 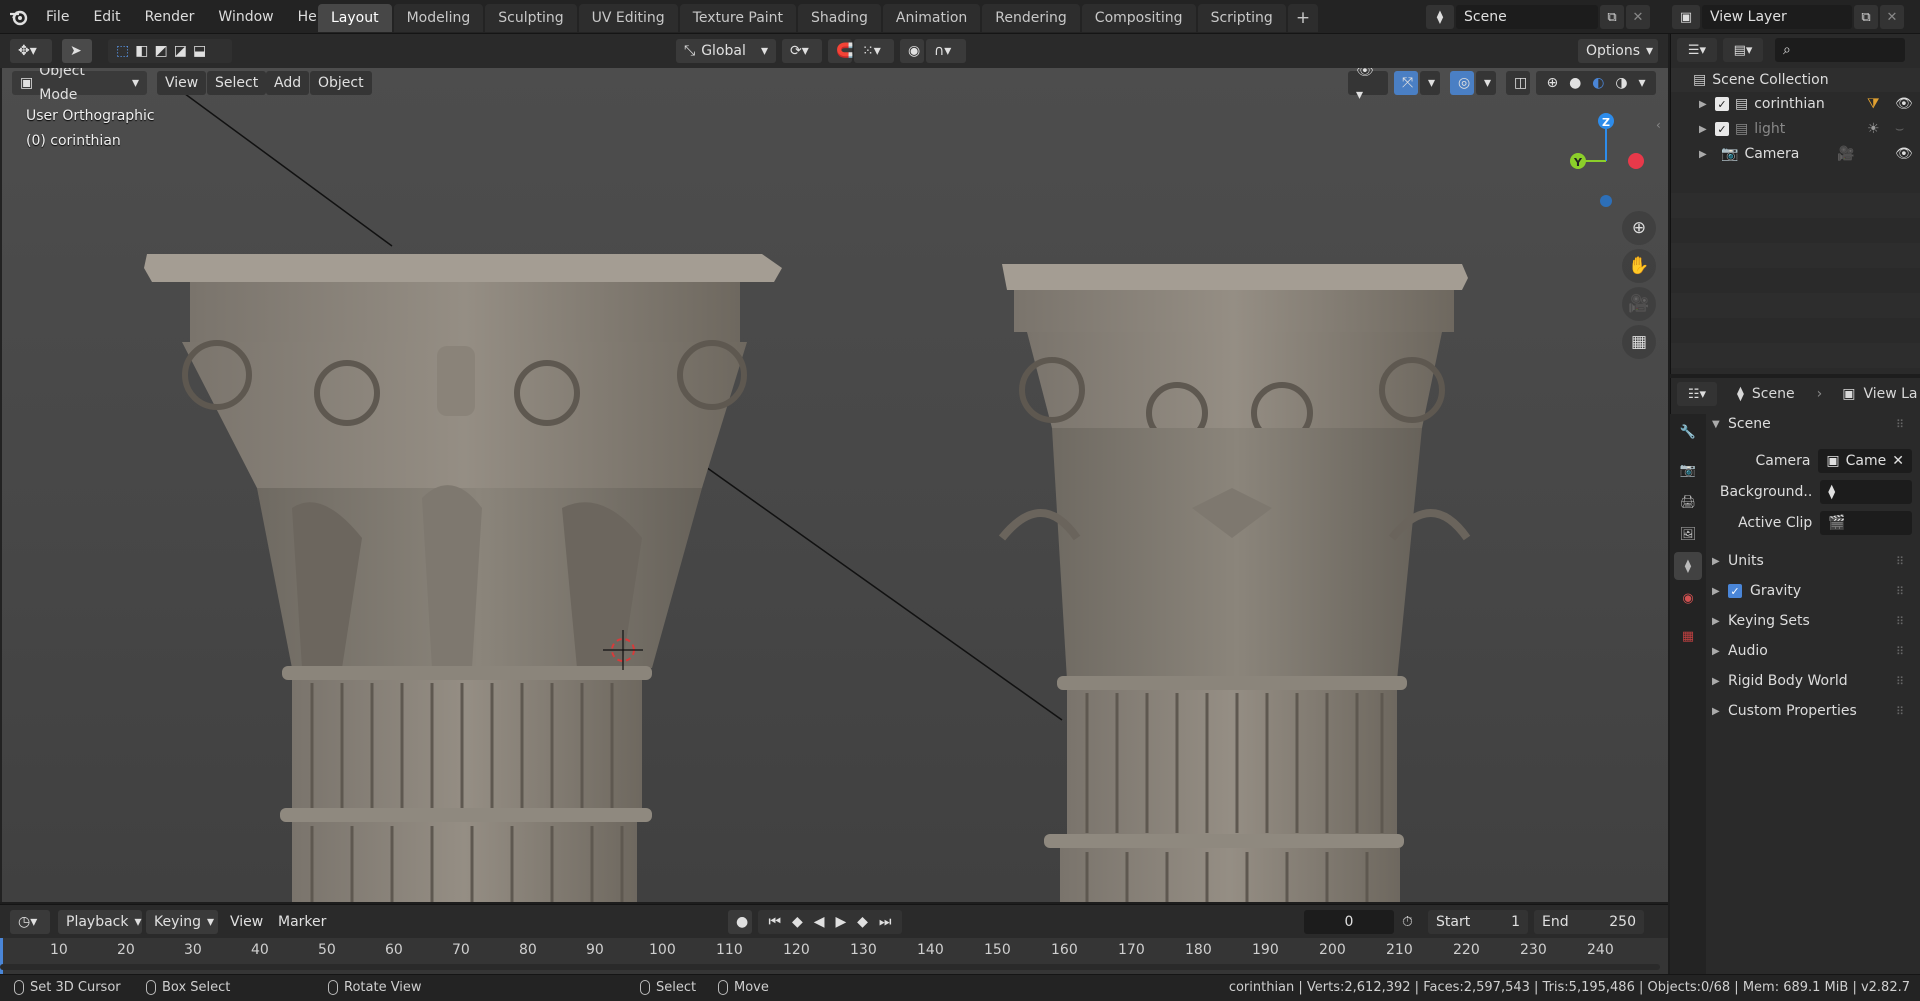 What do you see at coordinates (862, 922) in the screenshot?
I see `next-keyframe-icon: ◆` at bounding box center [862, 922].